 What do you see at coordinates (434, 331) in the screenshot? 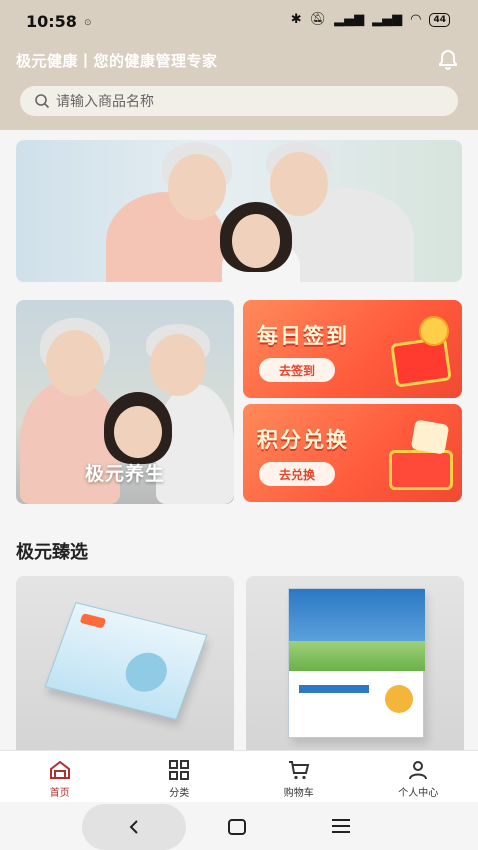
I see `gold-coin-icon` at bounding box center [434, 331].